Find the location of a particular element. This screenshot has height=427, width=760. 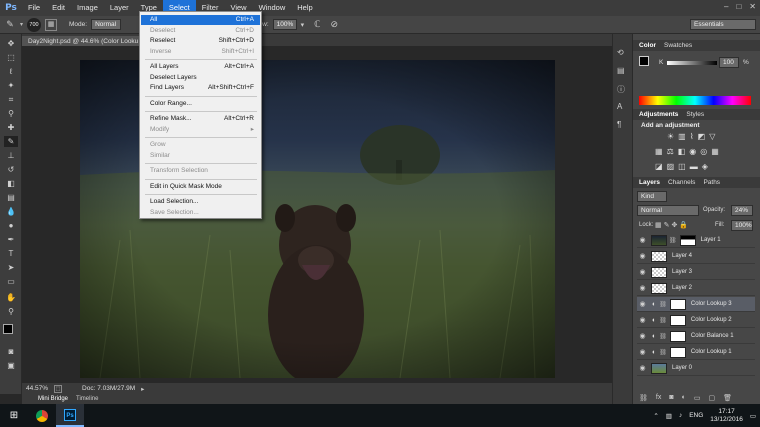

path-selection-tool-icon: ➤ is located at coordinates (11, 267).